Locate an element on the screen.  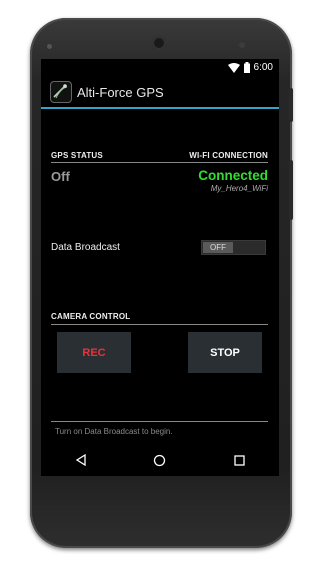
camera-control-header: CAMERA CONTROL is located at coordinates (91, 316).